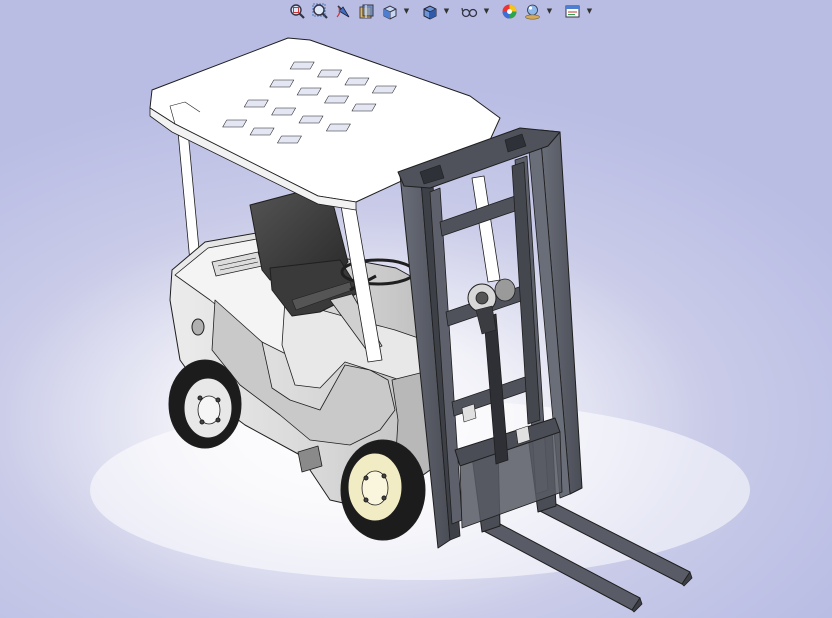  I want to click on previous-view-button, so click(343, 11).